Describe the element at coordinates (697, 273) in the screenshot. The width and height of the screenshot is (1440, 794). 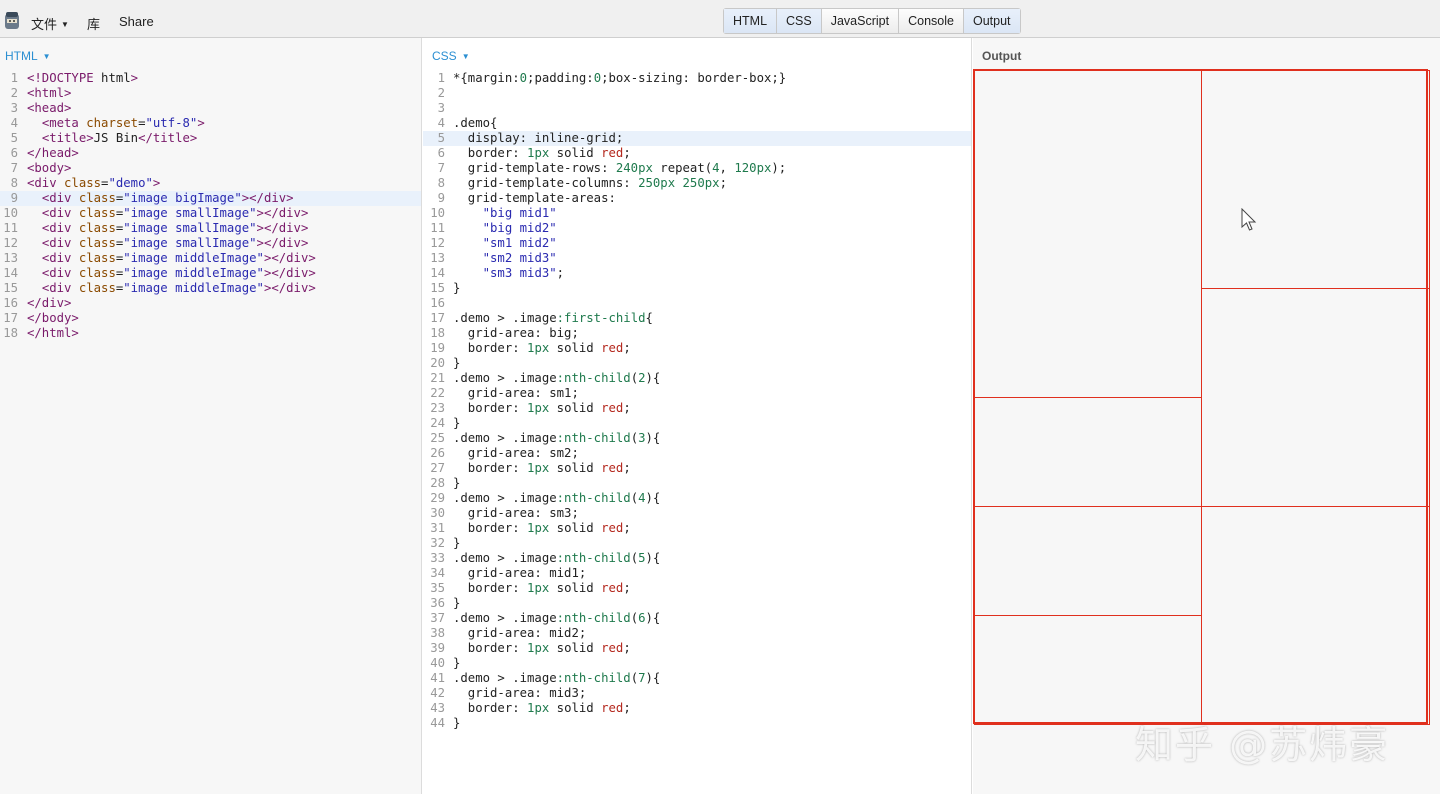
I see `code-line: 14 "sm3 mid3";` at that location.